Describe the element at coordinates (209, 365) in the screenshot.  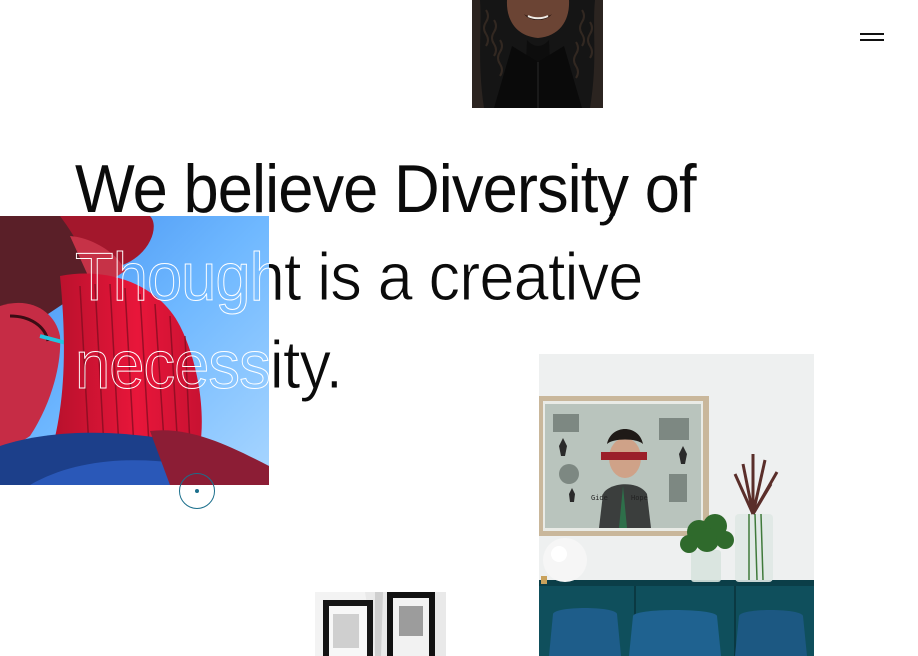
I see `headline-outline-line-3: necessity.` at that location.